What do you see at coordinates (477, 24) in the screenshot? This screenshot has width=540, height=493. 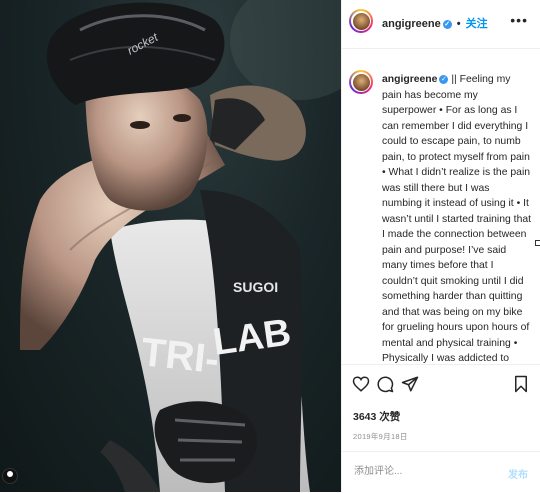 I see `follow-button: 关注` at bounding box center [477, 24].